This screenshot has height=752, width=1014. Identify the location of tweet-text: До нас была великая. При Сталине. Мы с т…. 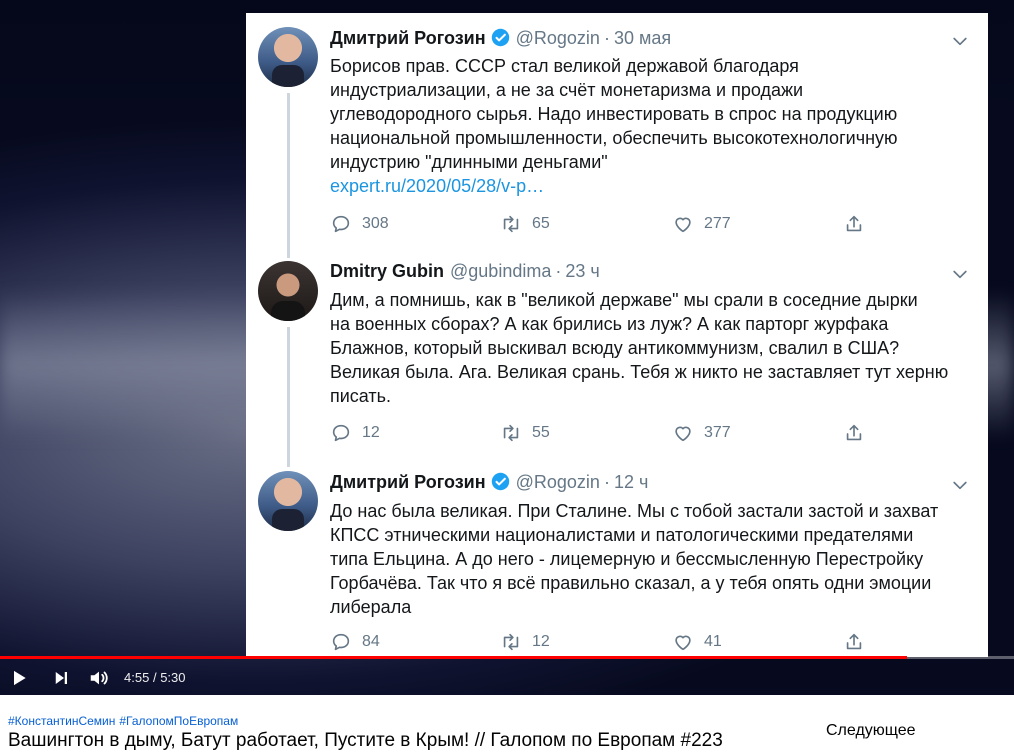
(650, 559).